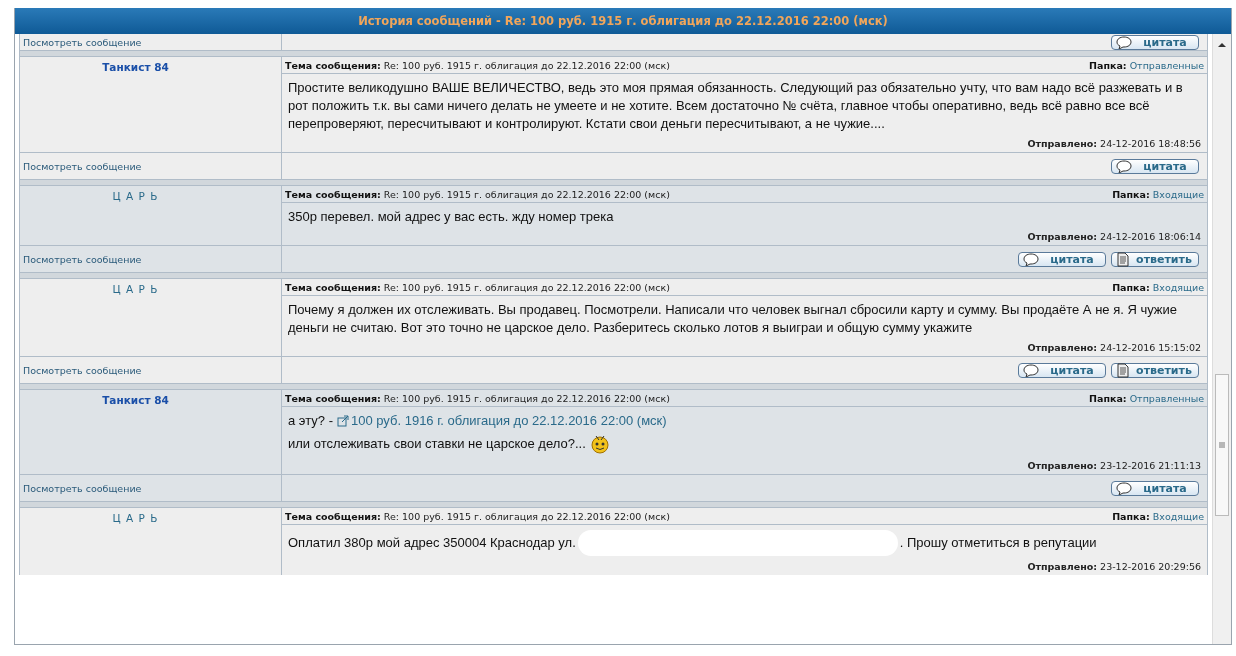 The image size is (1236, 656). What do you see at coordinates (733, 319) in the screenshot?
I see `message-text: Почему я должен их отслеживать. Вы продавец. Посмотрели. Написали что человек выгнал сбросили карту и сумму. Вы продаёте А не я. Я чужие деньги не считаю. Вот это точно не царское дело. Разберитесь сколько лотов я выиграи и общую сумму укажите` at bounding box center [733, 319].